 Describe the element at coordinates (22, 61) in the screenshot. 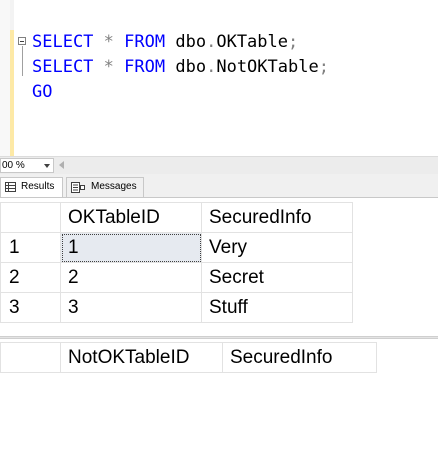

I see `outline-guide-line` at that location.